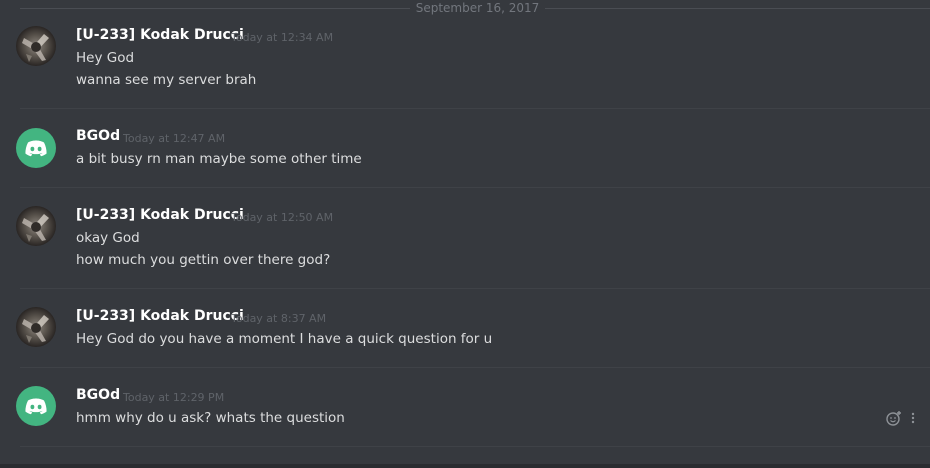 This screenshot has width=930, height=468. I want to click on message-text: a bit busy rn man maybe some other time, so click(219, 159).